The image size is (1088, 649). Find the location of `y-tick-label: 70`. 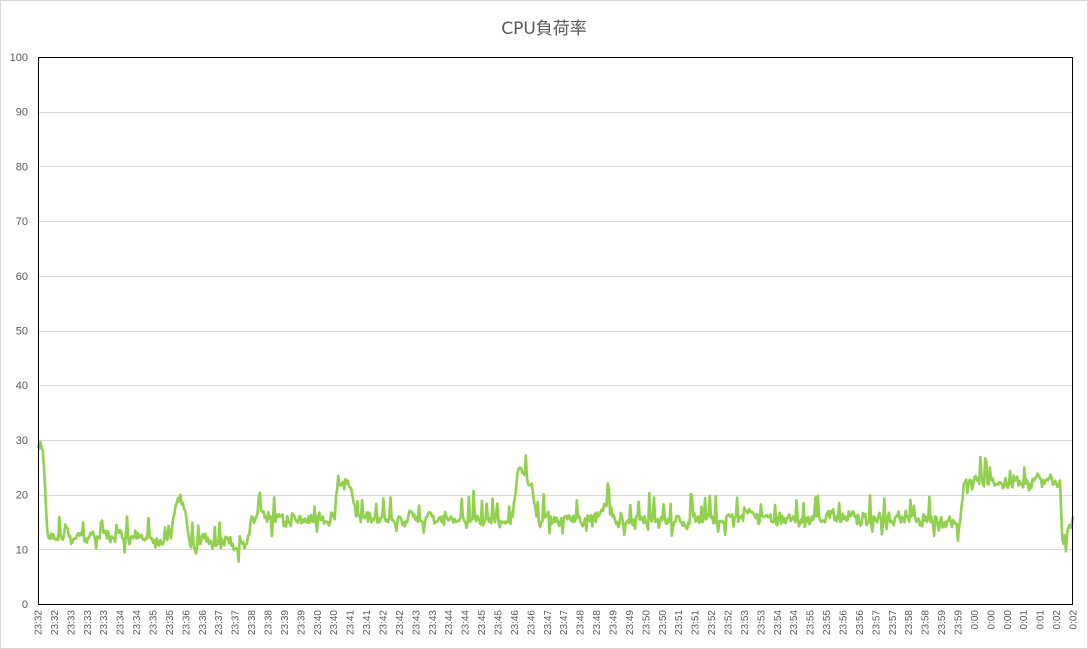

y-tick-label: 70 is located at coordinates (22, 222).